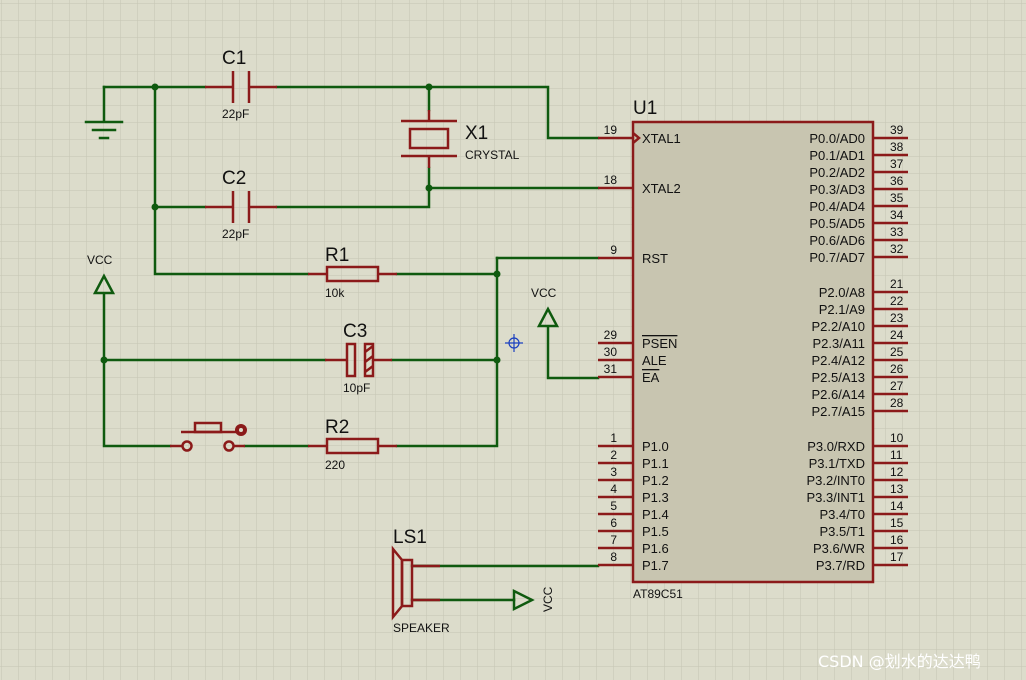  What do you see at coordinates (835, 497) in the screenshot?
I see `pin-name: P3.3/INT1` at bounding box center [835, 497].